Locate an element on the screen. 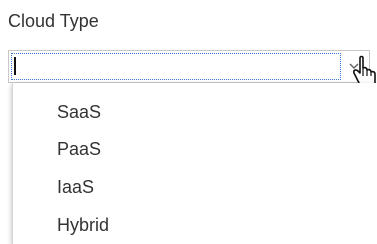 The image size is (377, 244). cloud-type-select is located at coordinates (189, 66).